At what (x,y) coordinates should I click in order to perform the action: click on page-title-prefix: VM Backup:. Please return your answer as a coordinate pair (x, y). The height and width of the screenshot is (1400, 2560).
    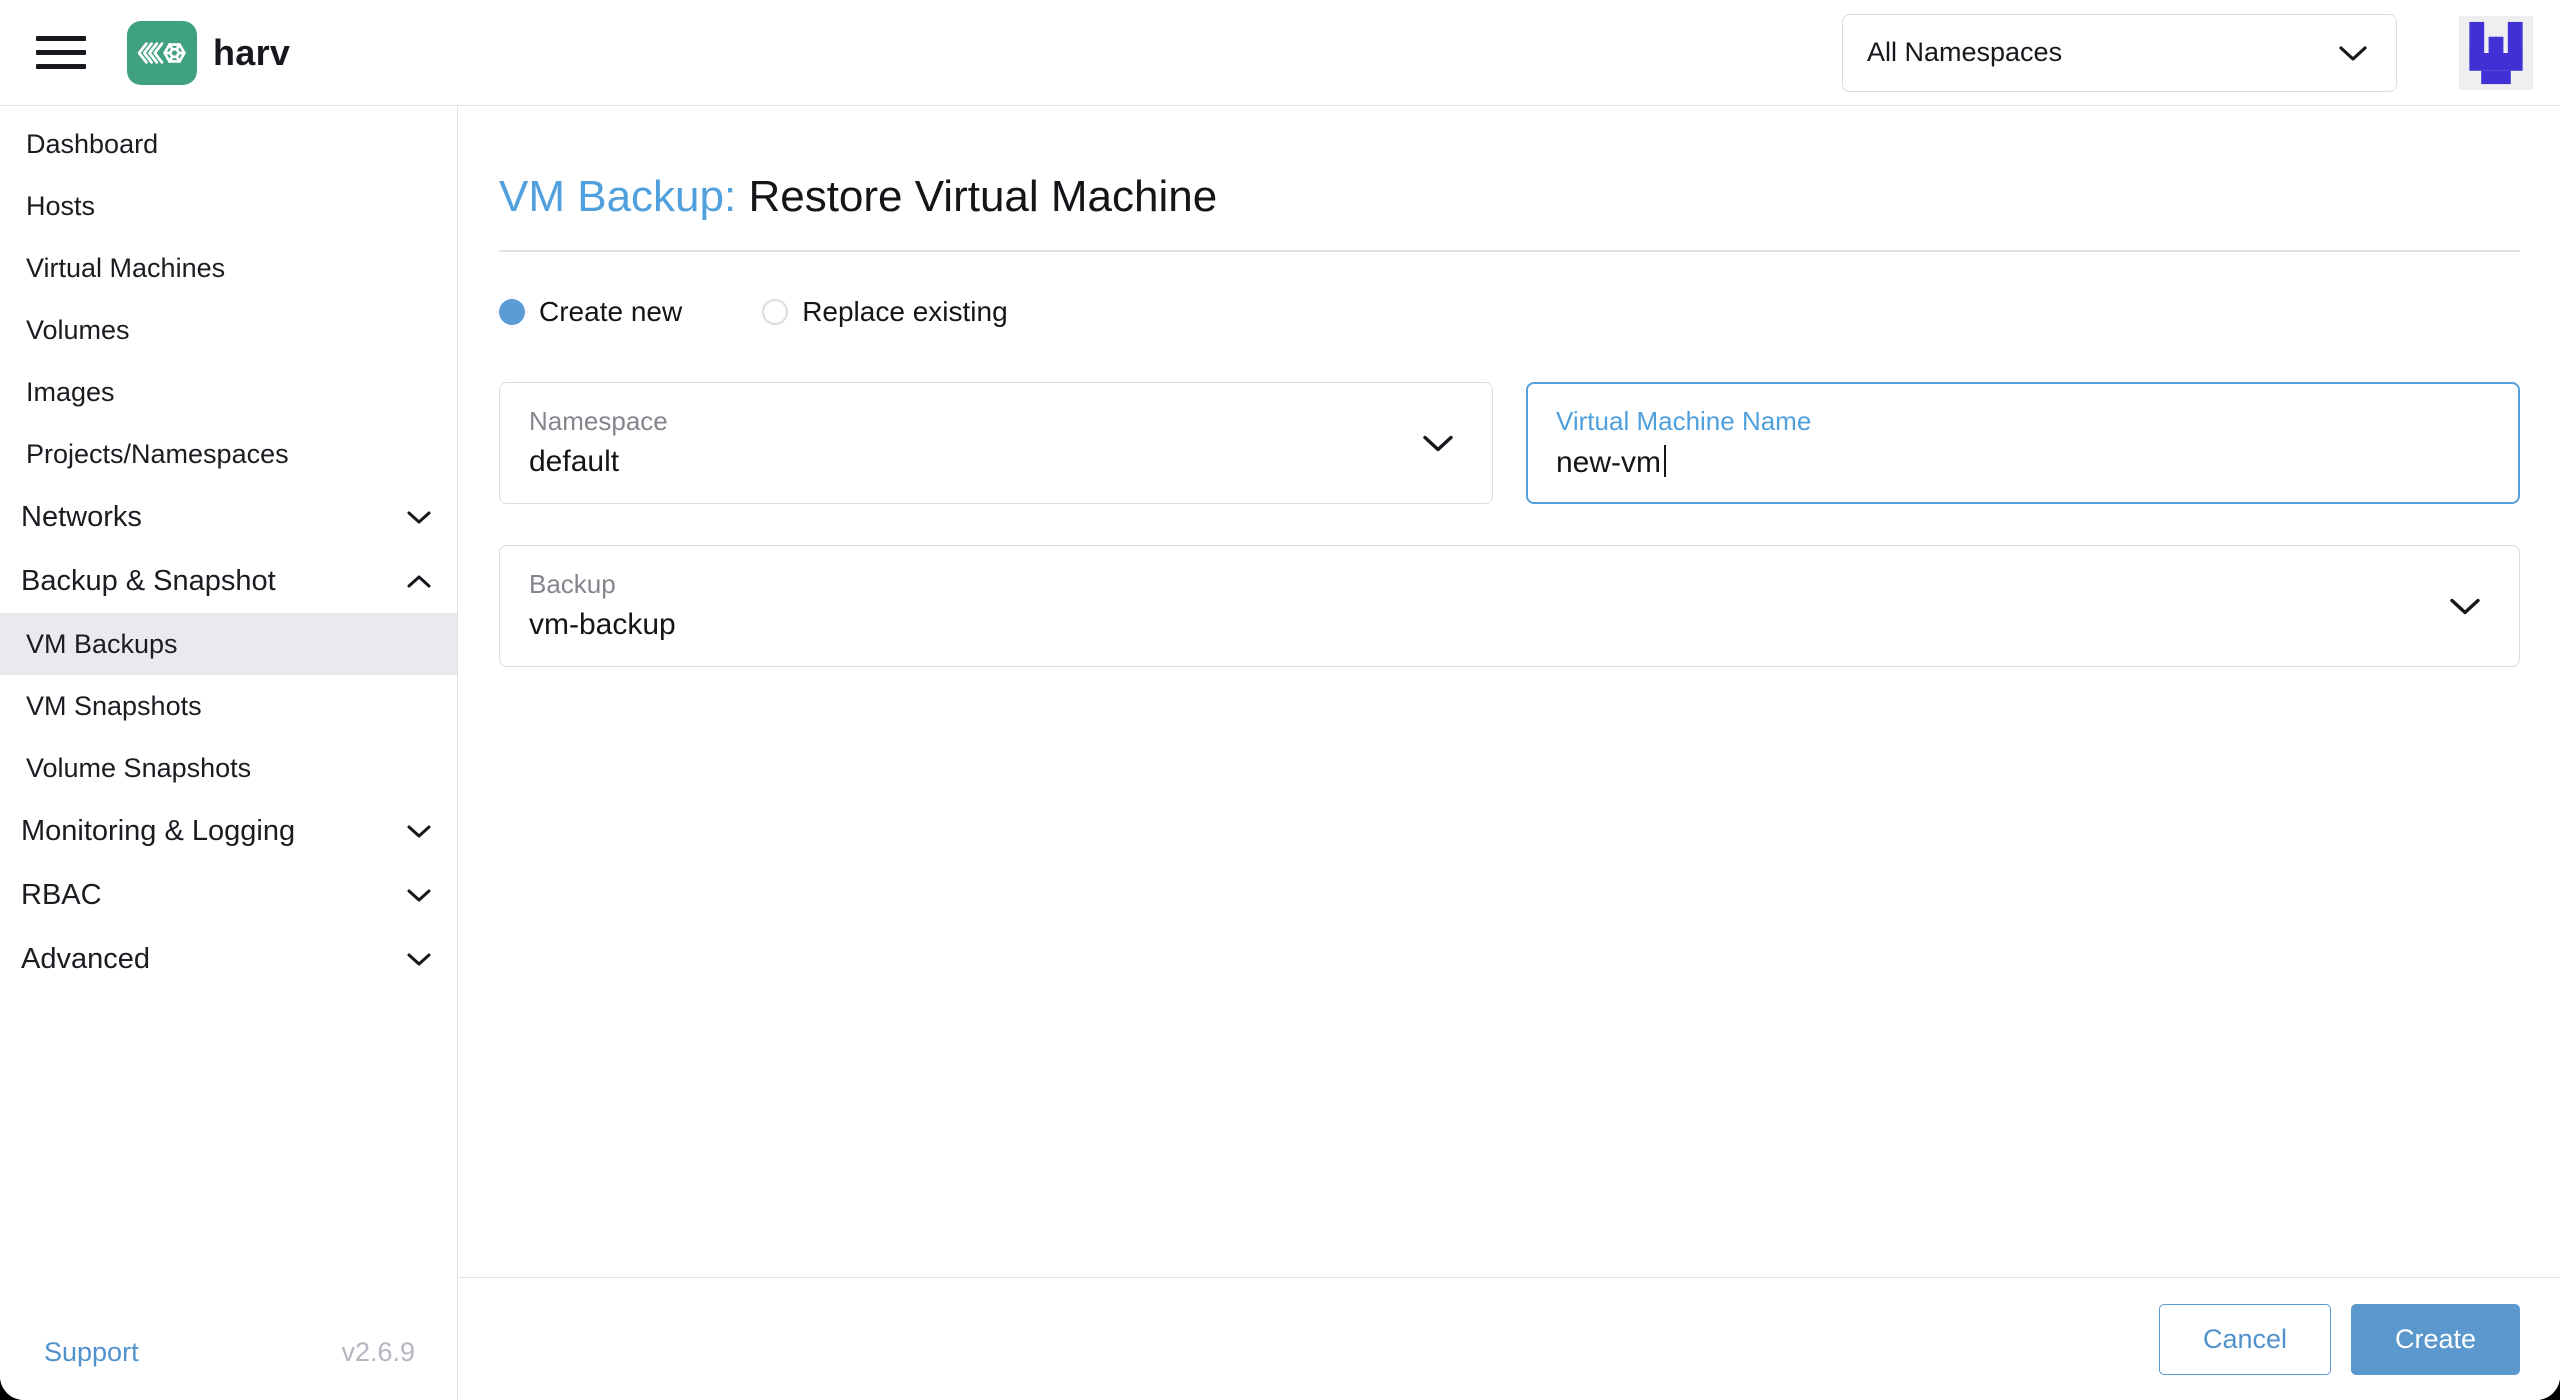
    Looking at the image, I should click on (618, 196).